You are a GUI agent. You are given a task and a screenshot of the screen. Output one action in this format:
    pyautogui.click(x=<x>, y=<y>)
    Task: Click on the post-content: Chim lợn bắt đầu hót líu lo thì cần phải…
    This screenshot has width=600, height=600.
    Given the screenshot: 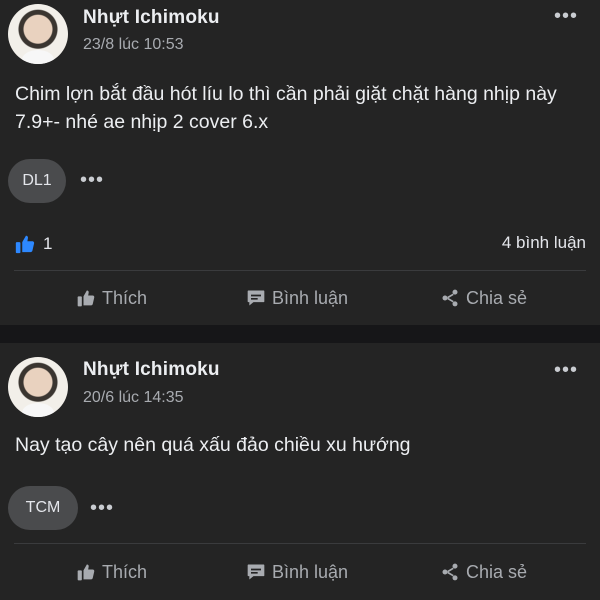 What is the action you would take?
    pyautogui.click(x=286, y=108)
    